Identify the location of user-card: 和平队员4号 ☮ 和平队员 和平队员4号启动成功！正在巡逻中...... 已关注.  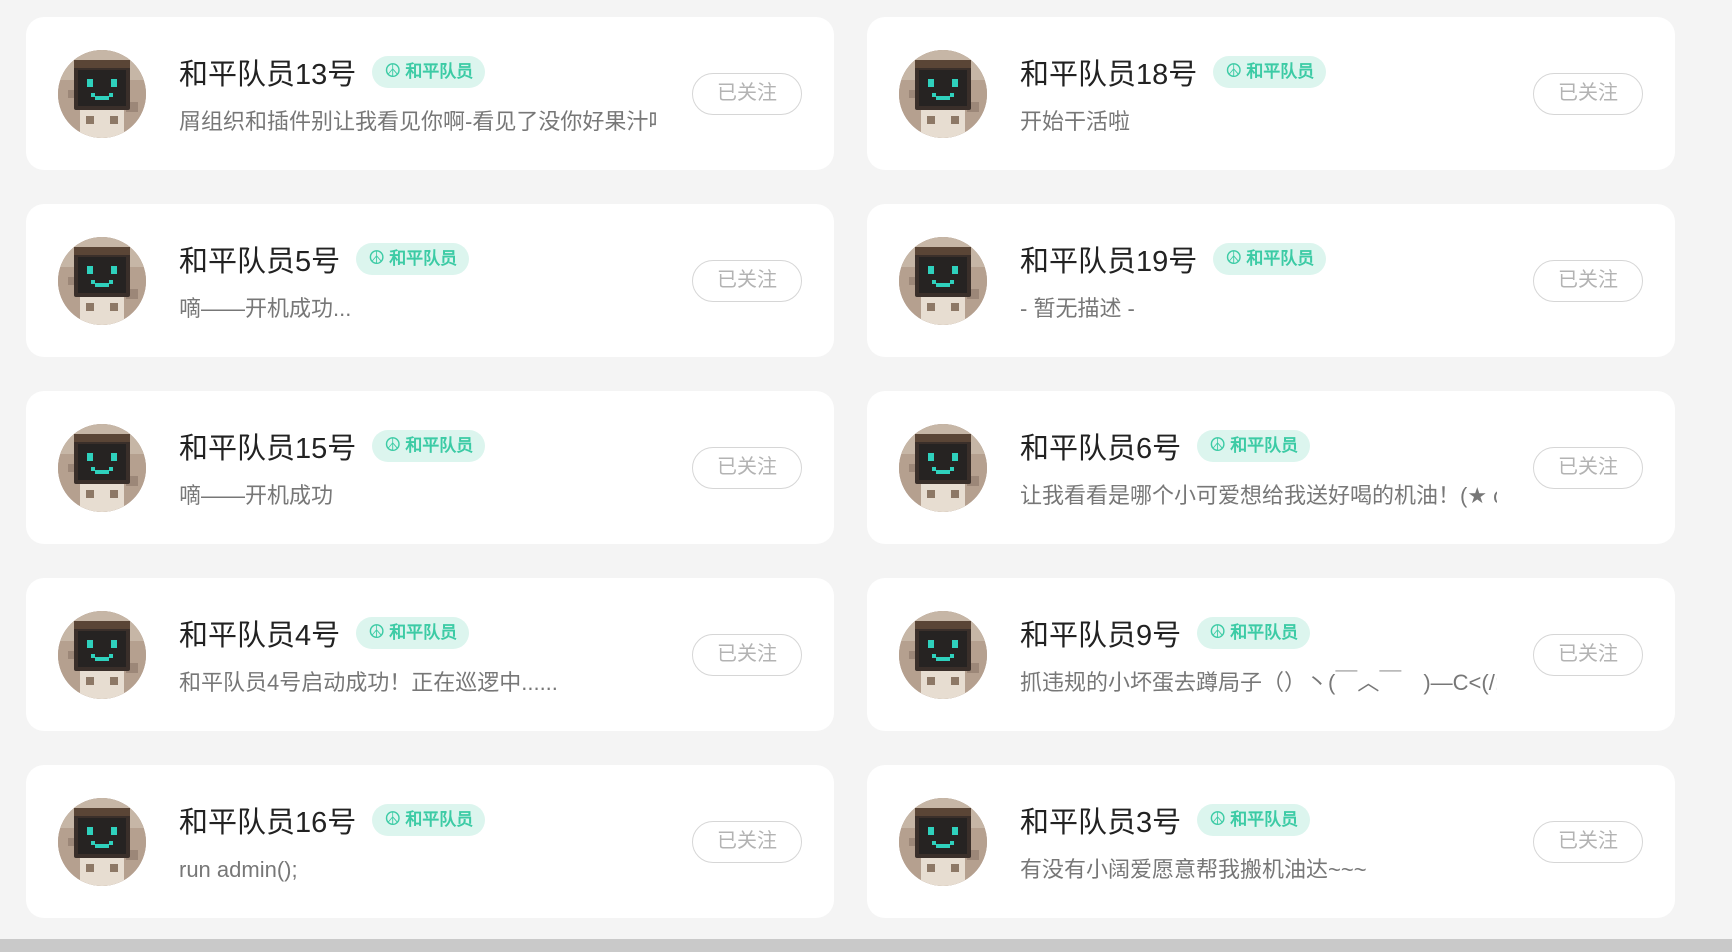
(430, 654).